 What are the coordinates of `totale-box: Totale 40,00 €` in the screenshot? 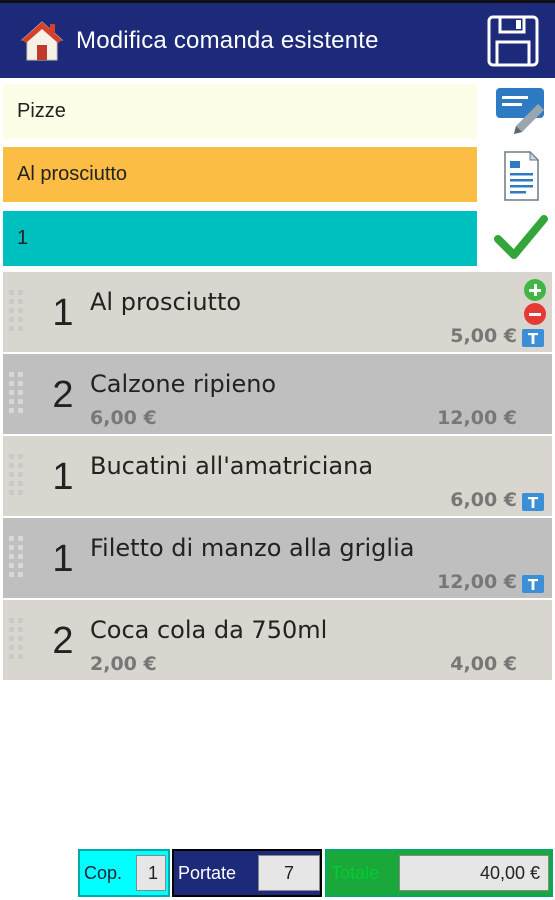 It's located at (439, 873).